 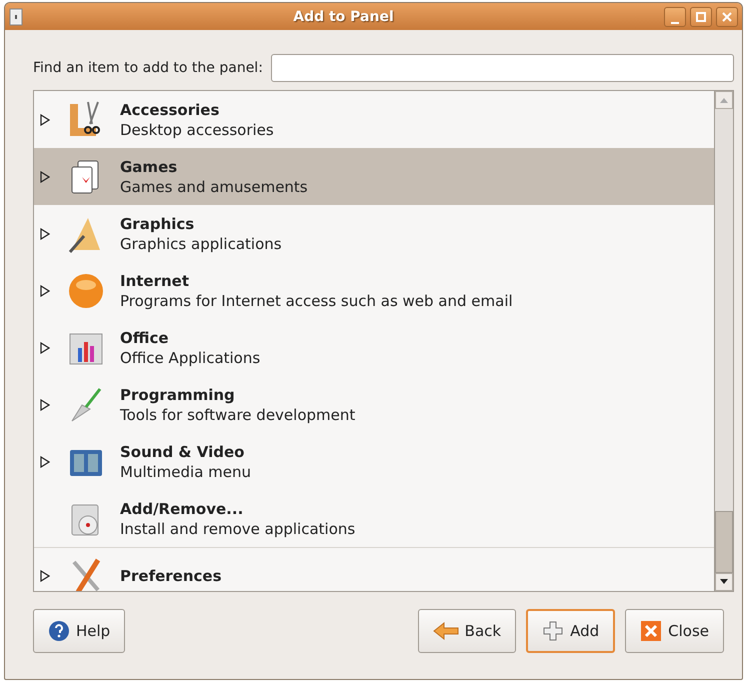 I want to click on item-title: Internet, so click(x=155, y=281).